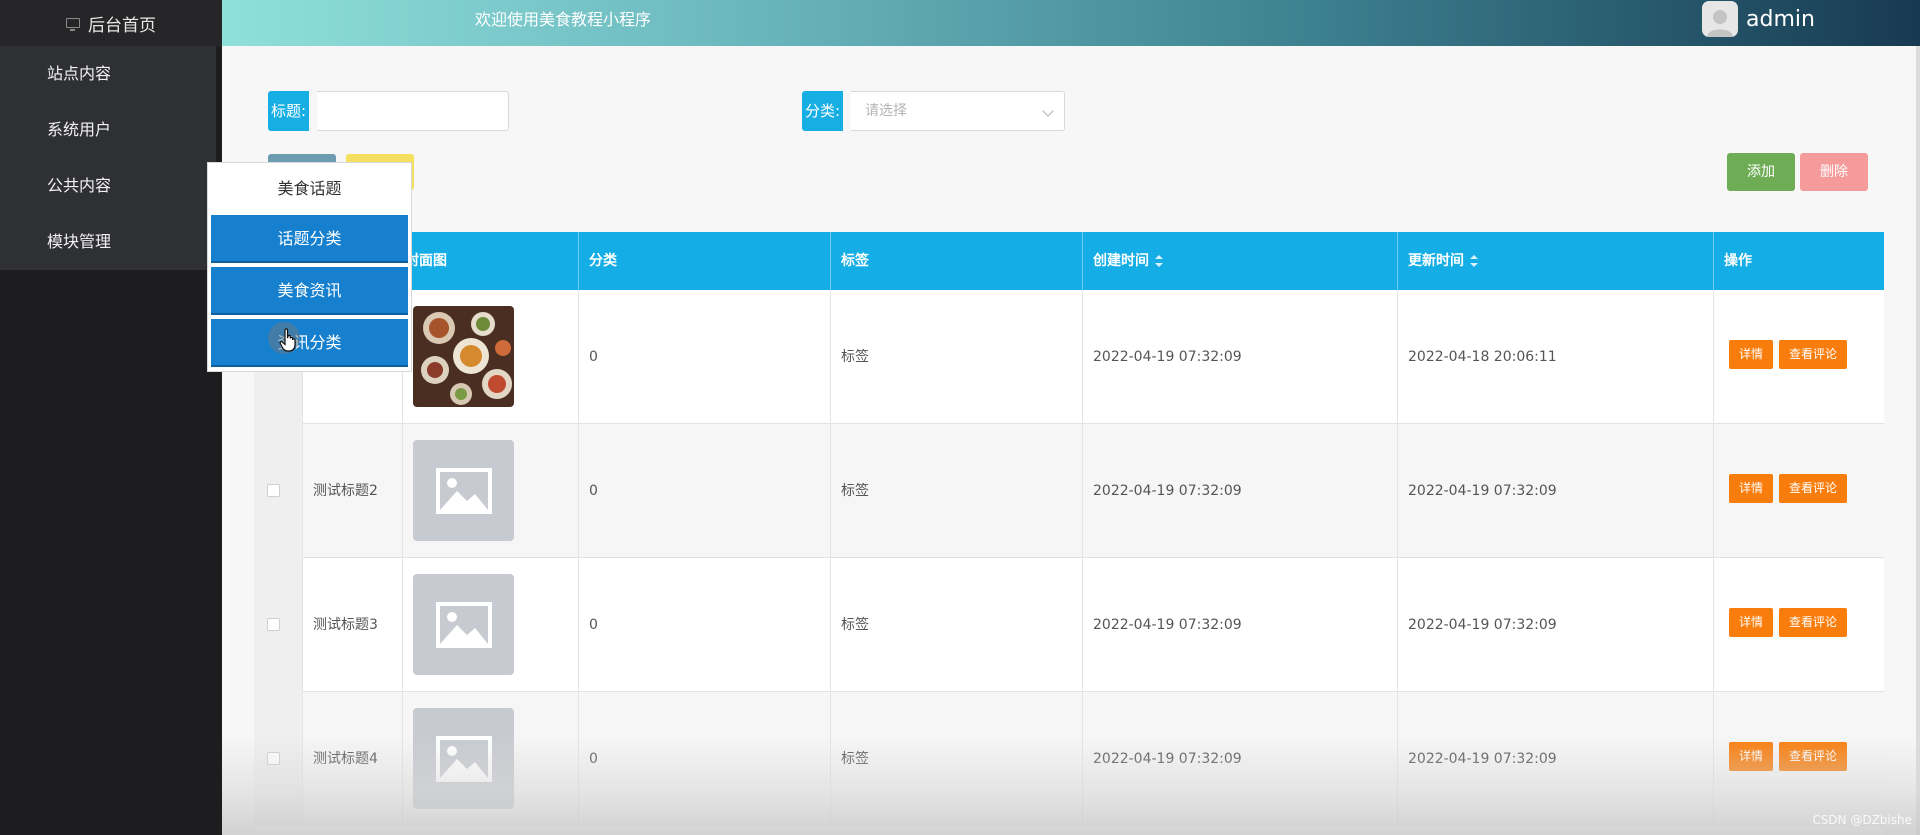 The width and height of the screenshot is (1920, 835). I want to click on header-tags: 标签, so click(957, 261).